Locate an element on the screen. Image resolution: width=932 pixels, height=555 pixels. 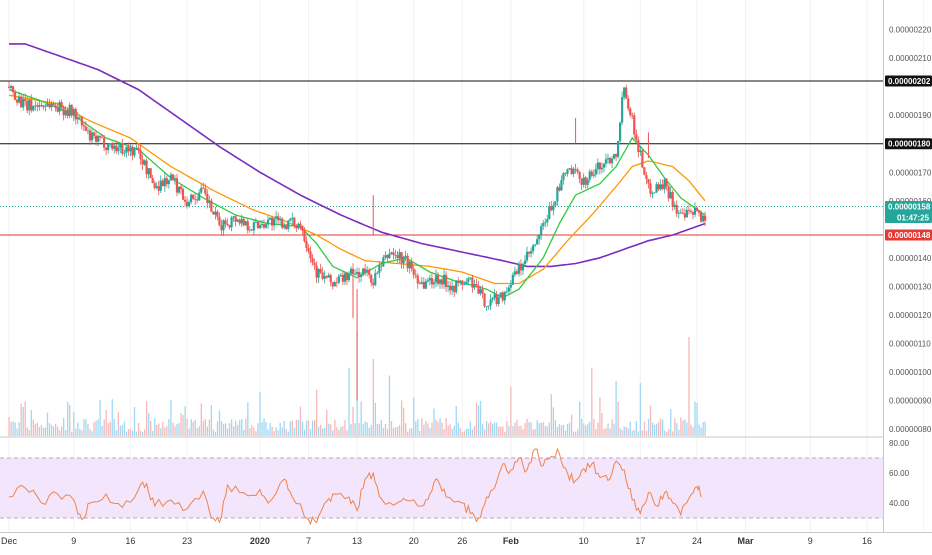
hline-tag-1: 0.00000180 is located at coordinates (909, 144).